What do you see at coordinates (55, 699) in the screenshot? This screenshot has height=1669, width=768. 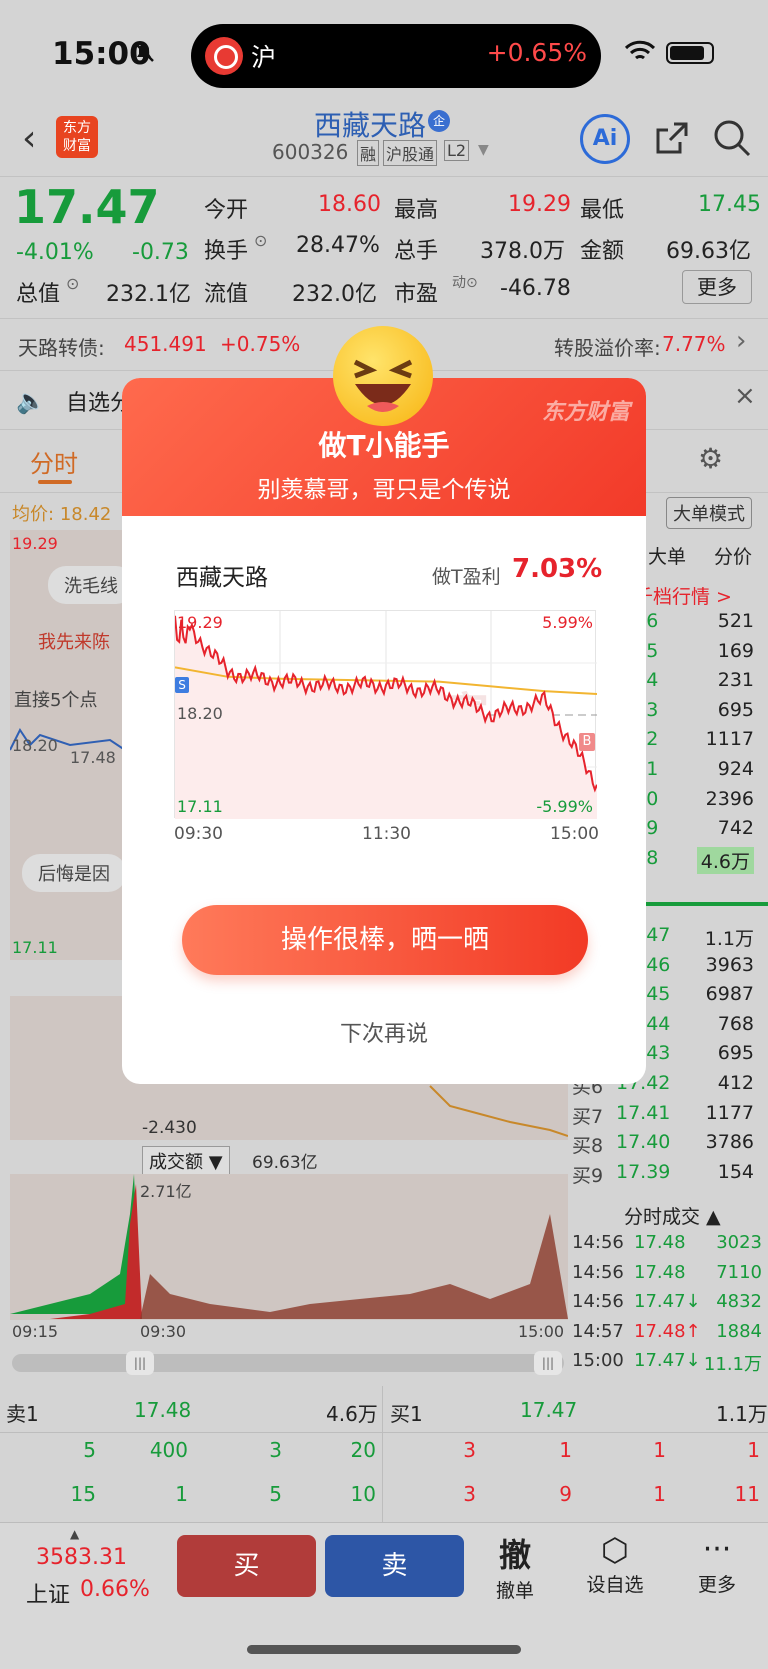 I see `chat-bubble: 直接5个点` at bounding box center [55, 699].